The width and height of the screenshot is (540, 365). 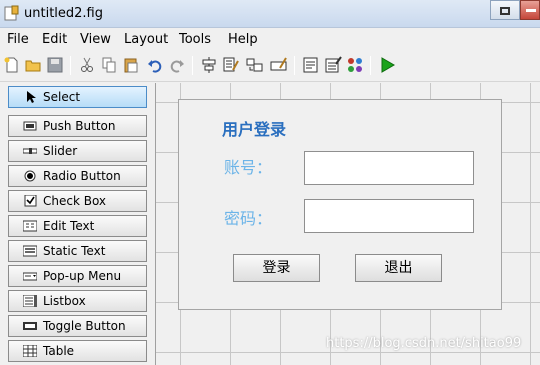 What do you see at coordinates (75, 201) in the screenshot?
I see `palette-label: Check Box` at bounding box center [75, 201].